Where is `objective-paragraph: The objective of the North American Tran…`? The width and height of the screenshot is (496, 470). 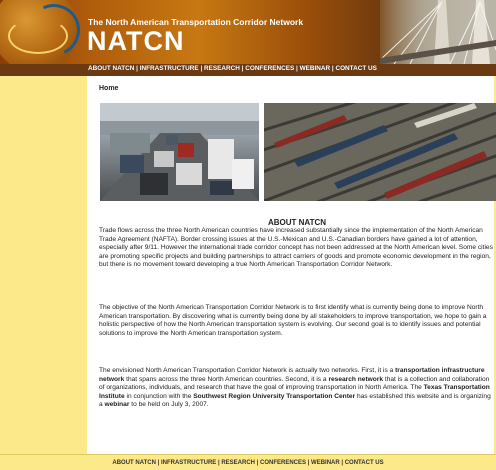 objective-paragraph: The objective of the North American Tran… is located at coordinates (293, 320).